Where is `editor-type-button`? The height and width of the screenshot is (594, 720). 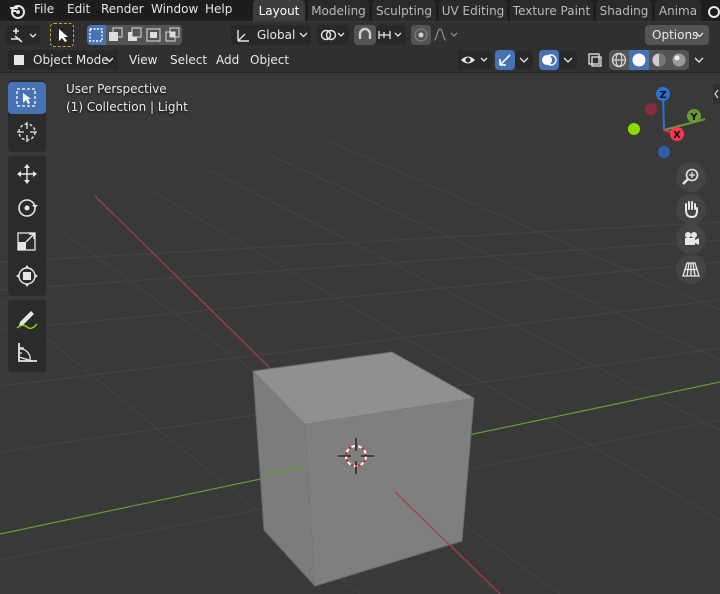 editor-type-button is located at coordinates (23, 35).